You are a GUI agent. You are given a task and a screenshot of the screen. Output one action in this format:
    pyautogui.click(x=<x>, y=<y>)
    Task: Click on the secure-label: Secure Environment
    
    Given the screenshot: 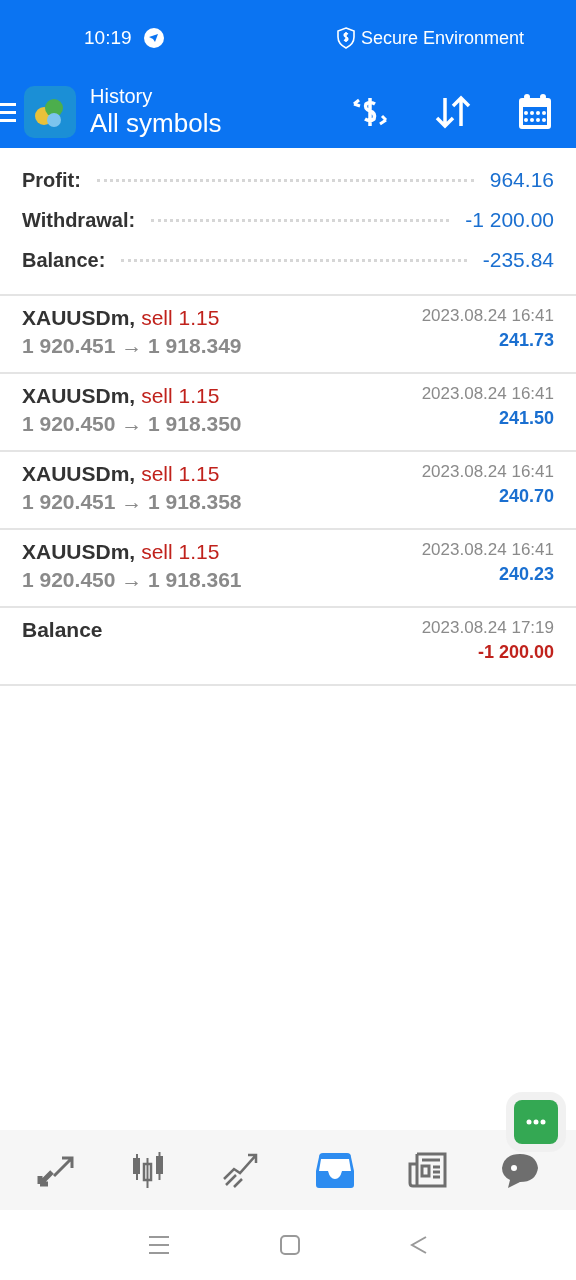 What is the action you would take?
    pyautogui.click(x=442, y=38)
    